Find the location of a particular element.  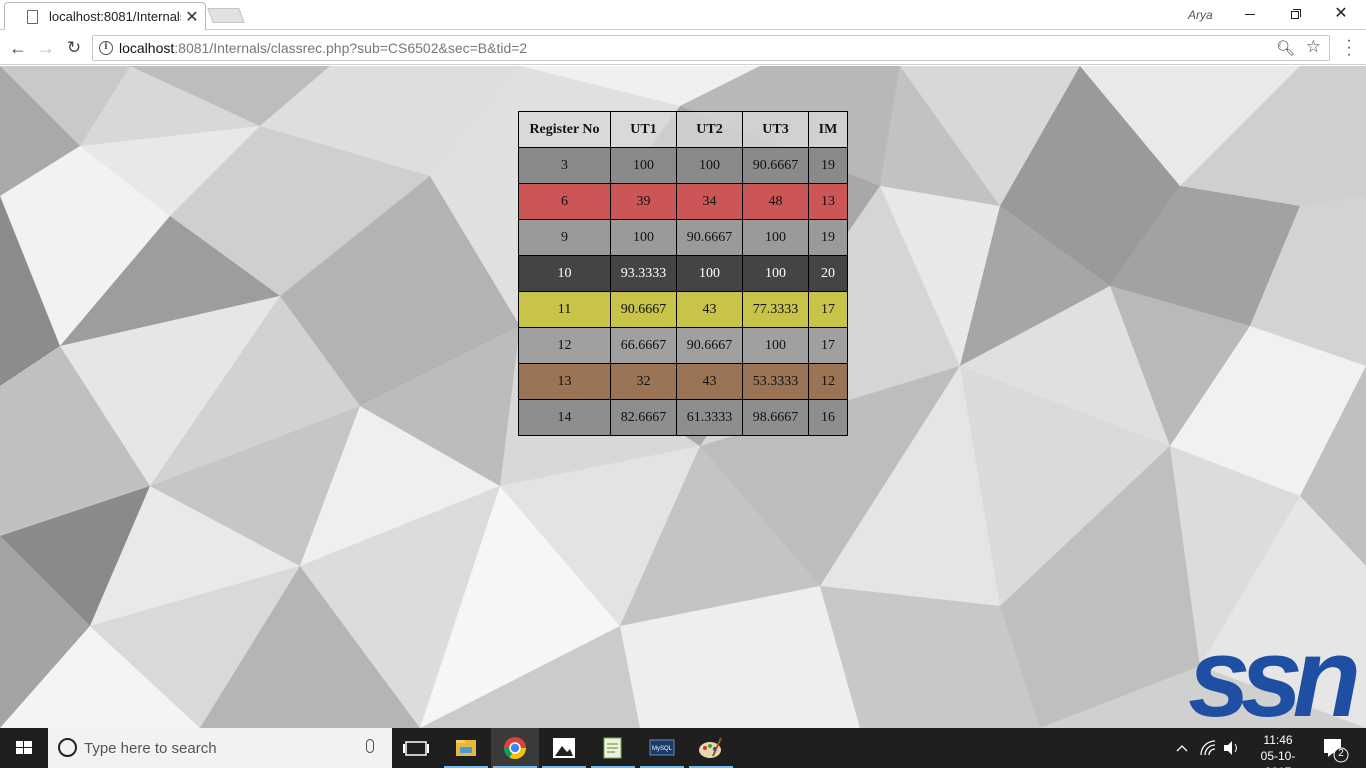

cell-register-no: 14 is located at coordinates (564, 417).